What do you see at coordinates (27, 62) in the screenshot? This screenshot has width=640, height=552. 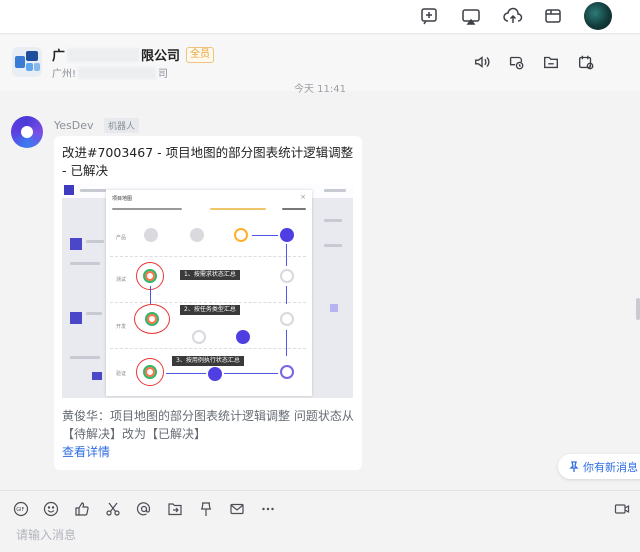 I see `group-avatar` at bounding box center [27, 62].